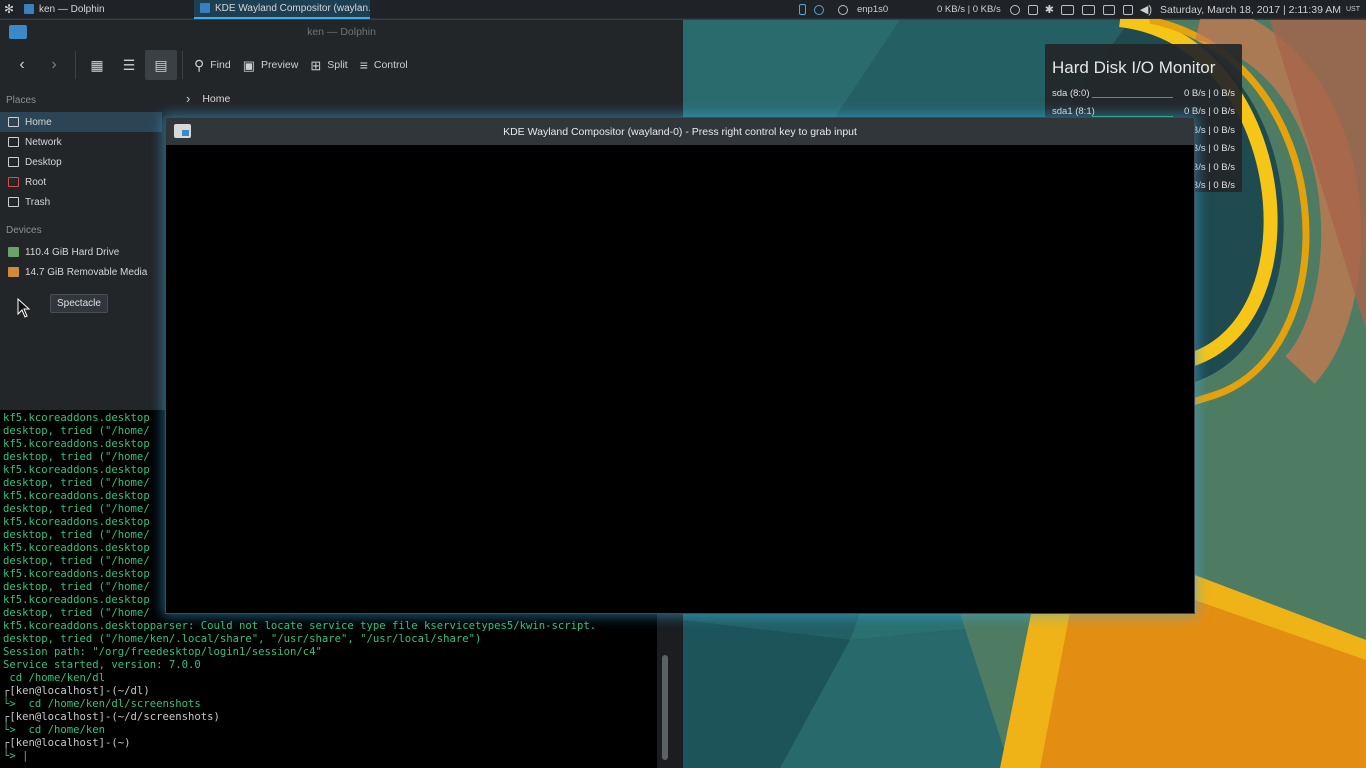 This screenshot has height=768, width=1366. I want to click on terminal-scrollbar, so click(665, 707).